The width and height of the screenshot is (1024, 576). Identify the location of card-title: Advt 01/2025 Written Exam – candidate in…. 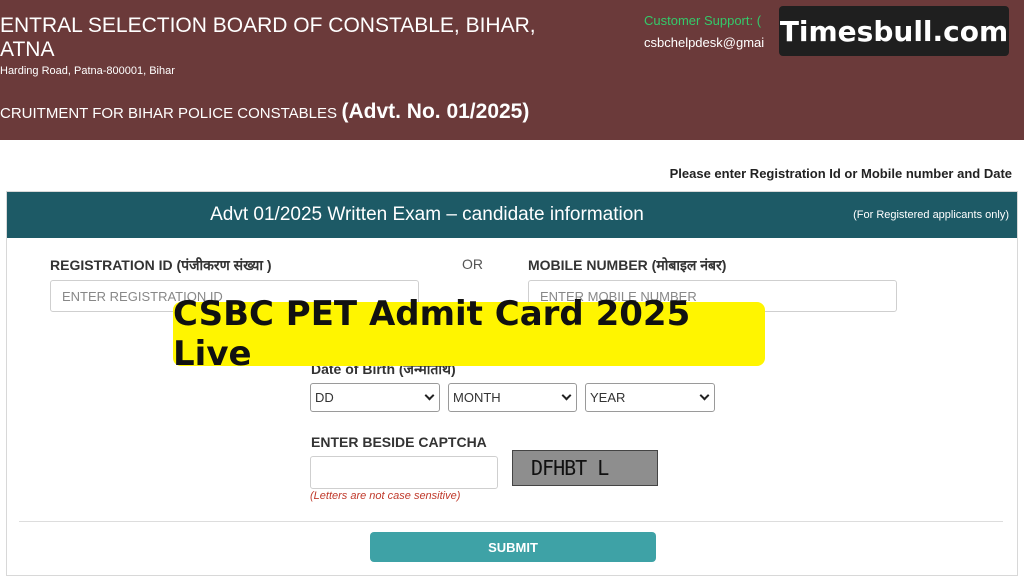
(427, 214).